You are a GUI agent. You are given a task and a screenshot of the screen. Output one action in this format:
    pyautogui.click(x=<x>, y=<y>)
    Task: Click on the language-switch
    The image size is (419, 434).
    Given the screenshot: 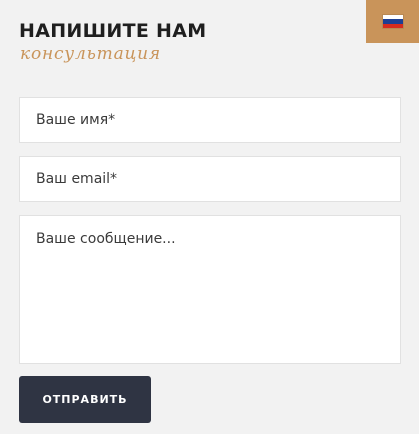 What is the action you would take?
    pyautogui.click(x=392, y=21)
    